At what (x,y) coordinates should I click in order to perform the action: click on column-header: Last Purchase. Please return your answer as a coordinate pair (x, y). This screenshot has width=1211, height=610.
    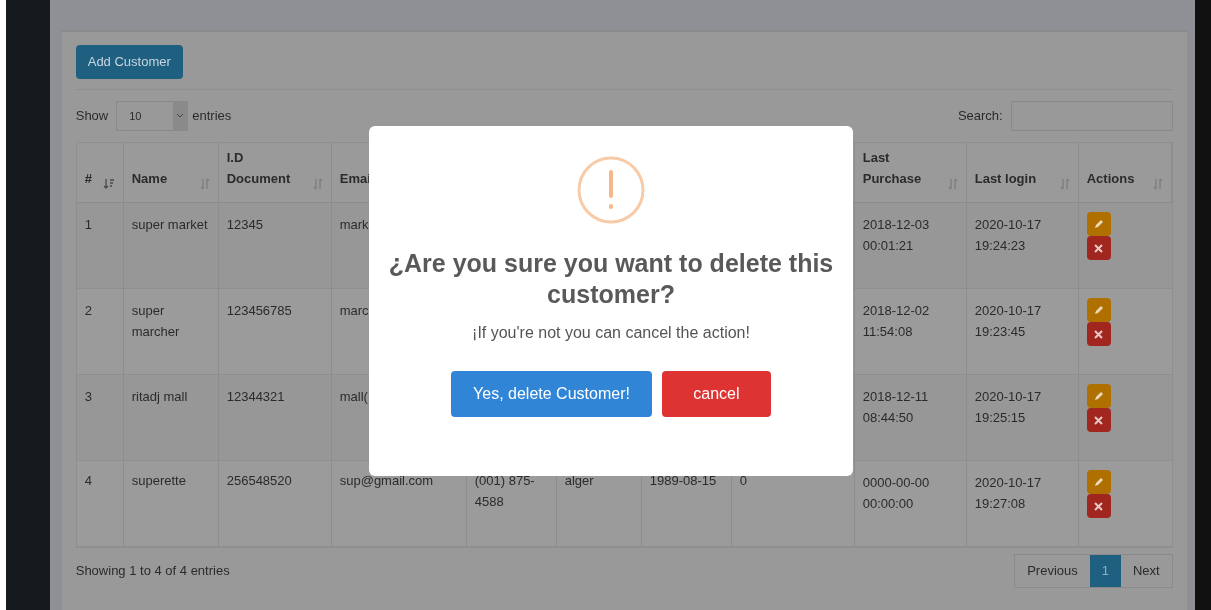
    Looking at the image, I should click on (900, 169).